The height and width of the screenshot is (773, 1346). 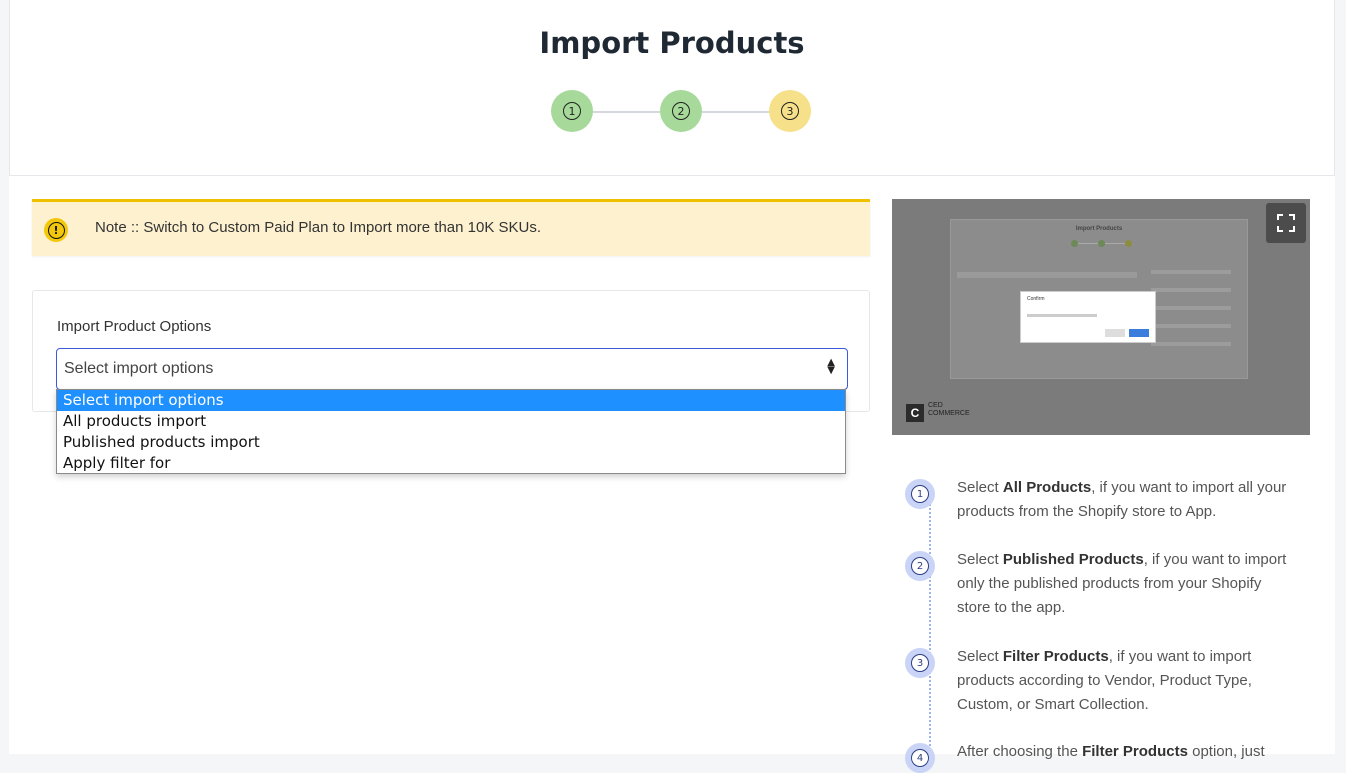 I want to click on timeline-line, so click(x=930, y=627).